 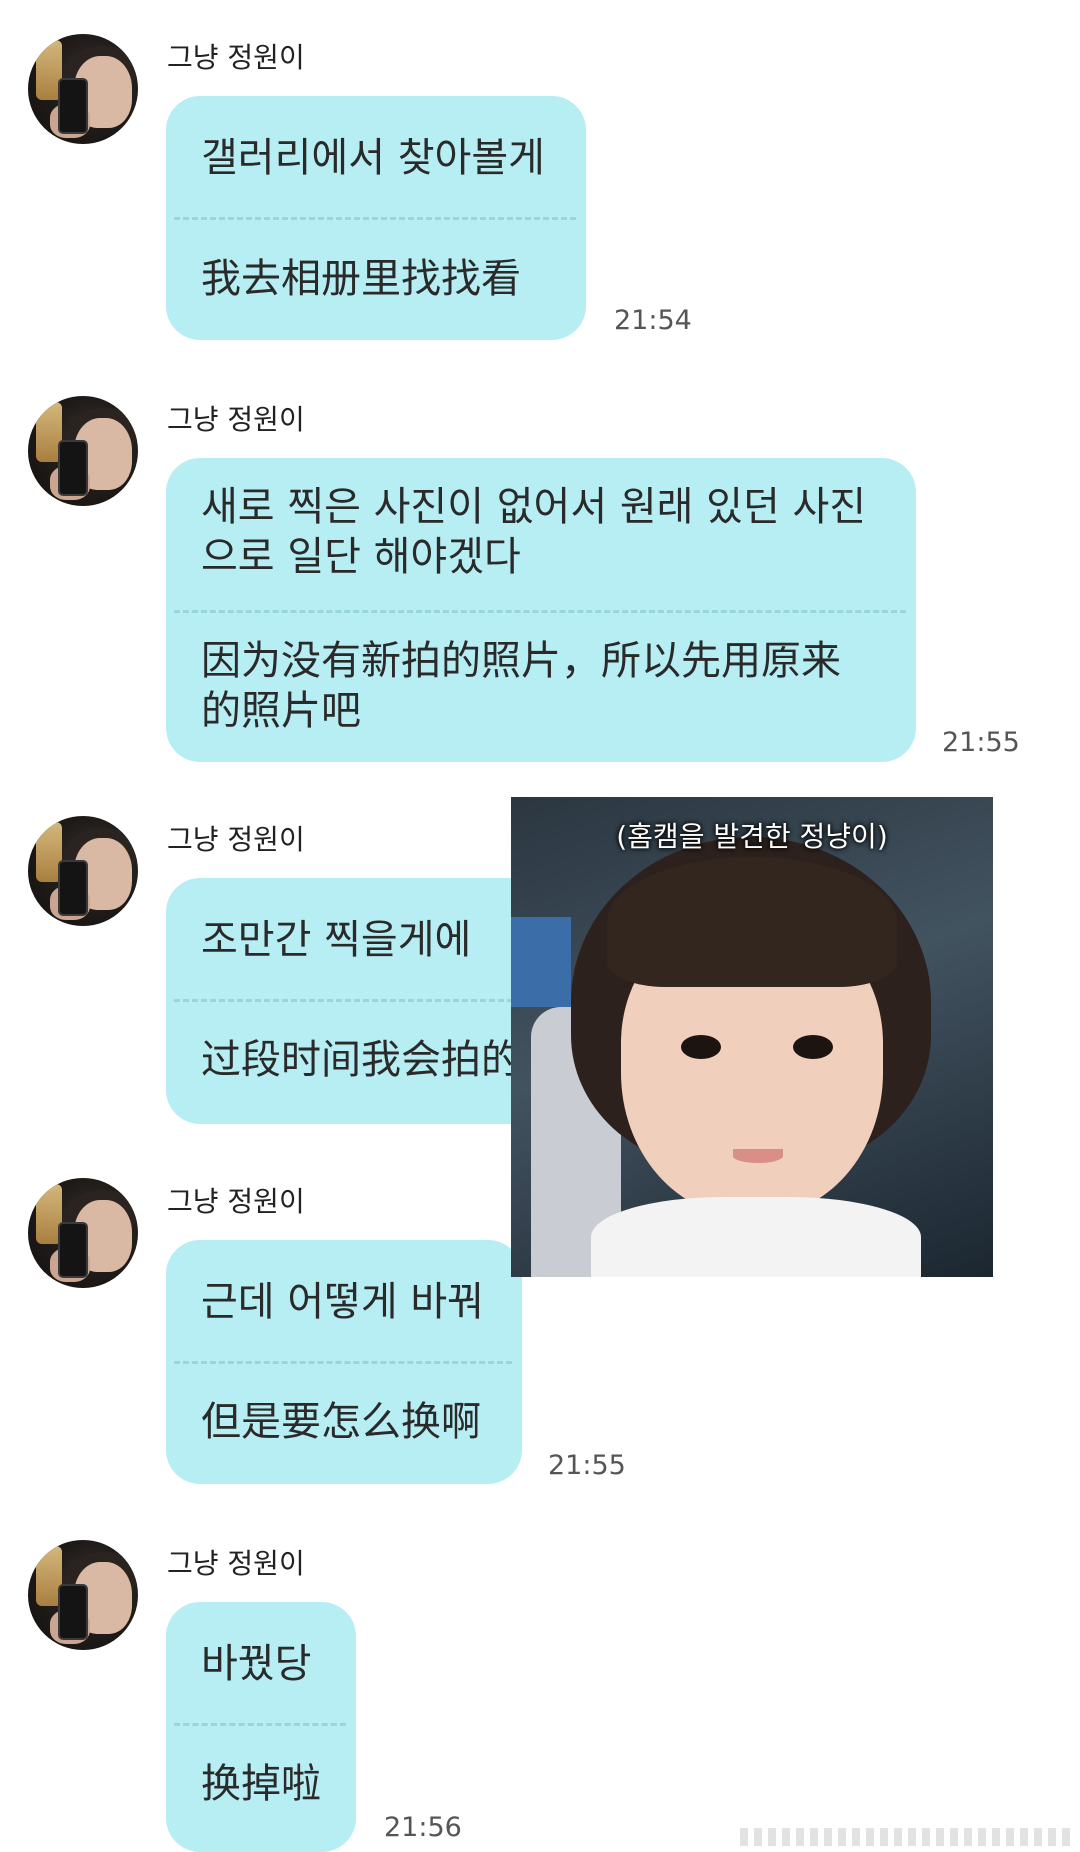 I want to click on message-text-korean: 새로 찍은 사진이 없어서 원래 있던 사진 으로 일단 해야겠다, so click(x=534, y=532).